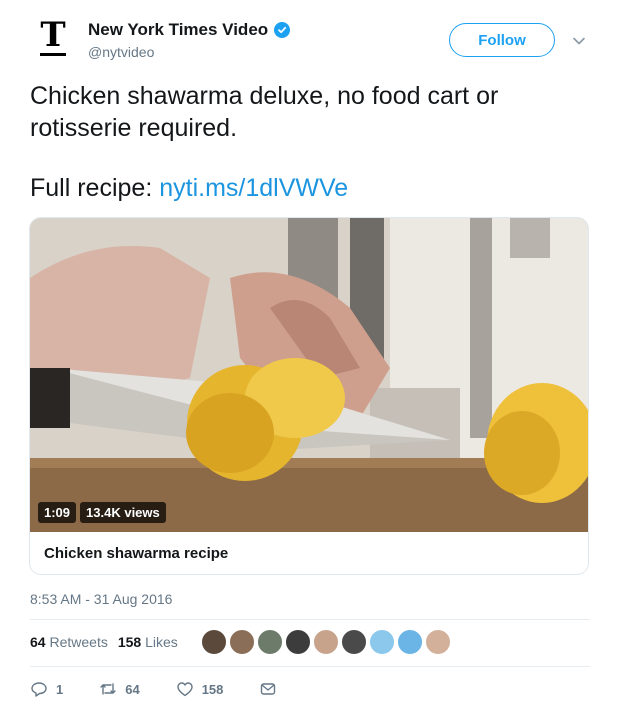 The height and width of the screenshot is (715, 622). I want to click on retweets-count: 64, so click(38, 642).